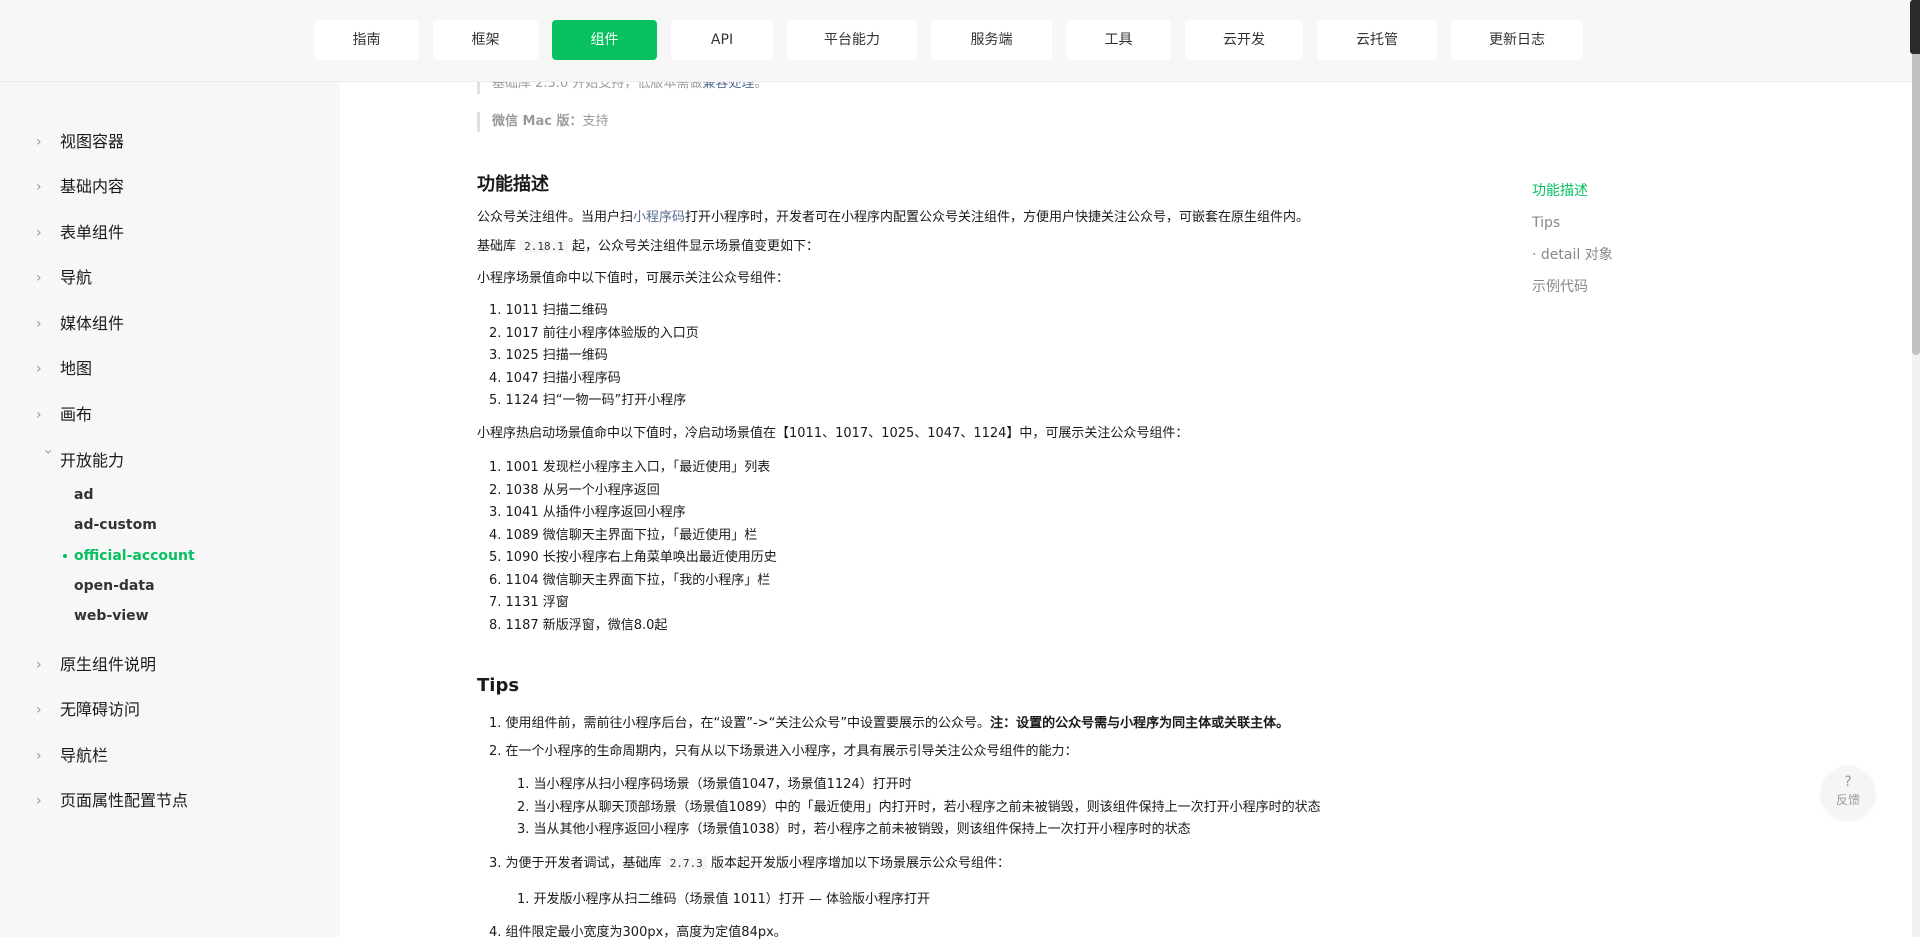 The height and width of the screenshot is (945, 1920). What do you see at coordinates (696, 246) in the screenshot?
I see `base-version-suffix: 起，公众号关注组件显示场景值变更如下：` at bounding box center [696, 246].